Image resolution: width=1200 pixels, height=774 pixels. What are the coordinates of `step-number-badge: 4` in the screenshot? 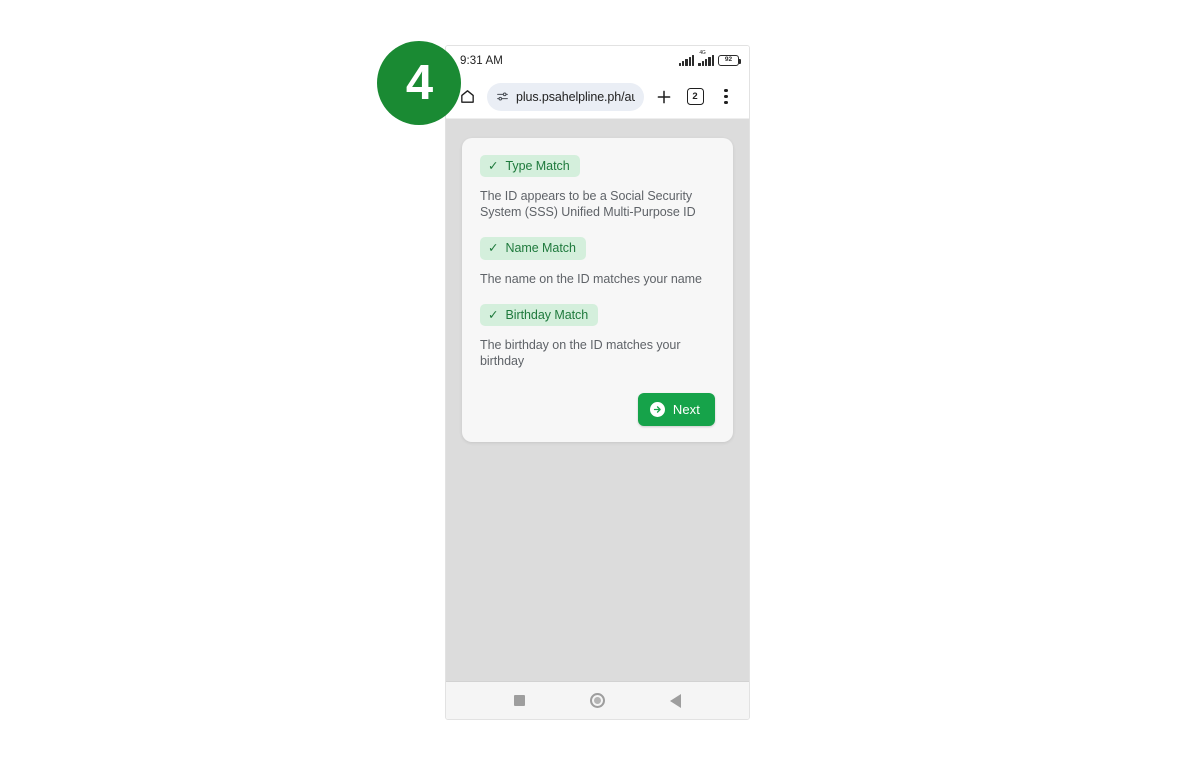 It's located at (419, 83).